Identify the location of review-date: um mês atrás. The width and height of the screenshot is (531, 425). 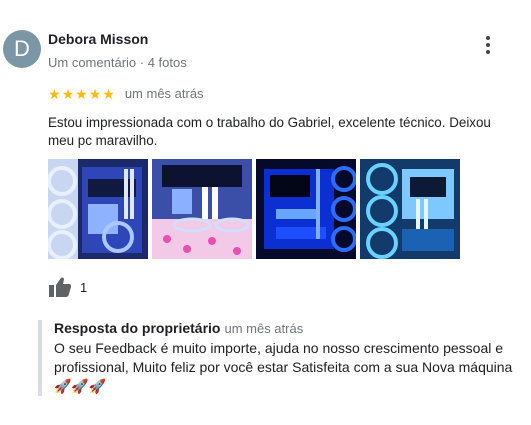
(164, 93).